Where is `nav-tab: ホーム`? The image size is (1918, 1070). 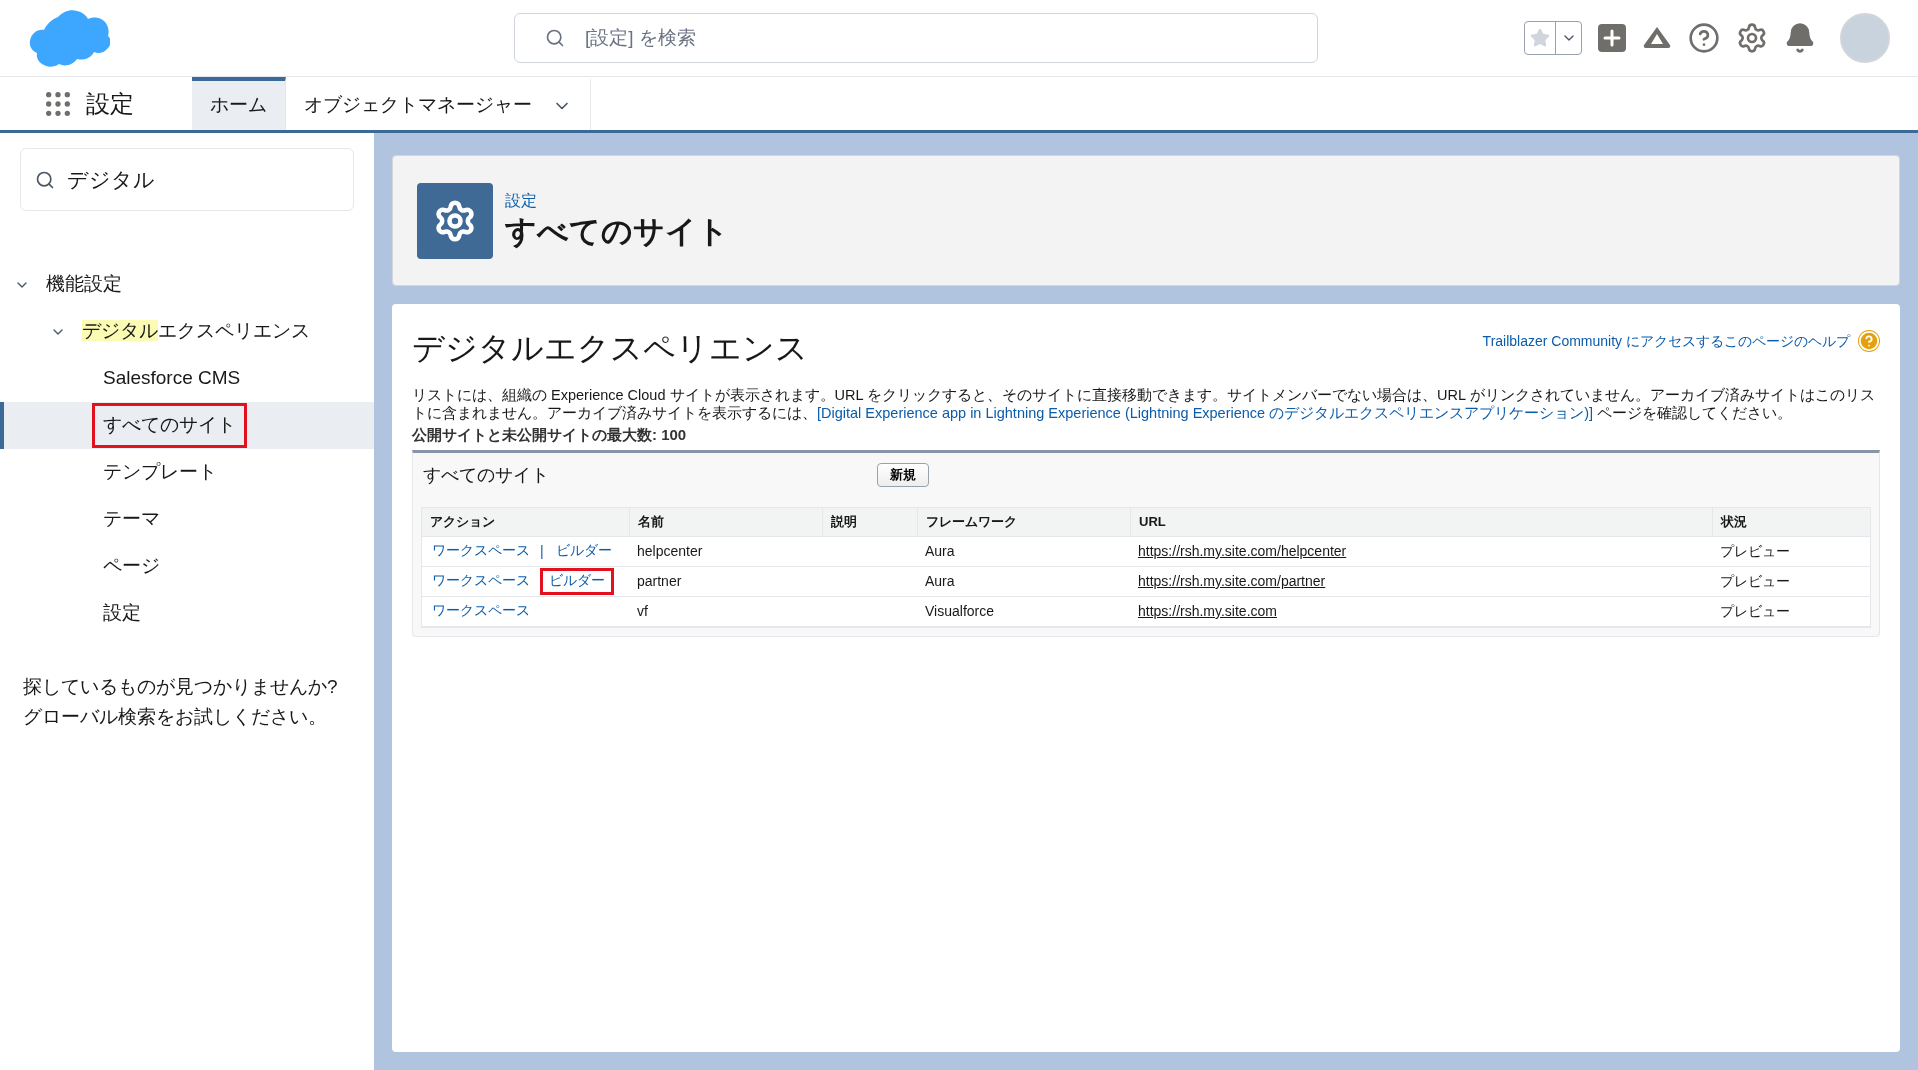 nav-tab: ホーム is located at coordinates (239, 103).